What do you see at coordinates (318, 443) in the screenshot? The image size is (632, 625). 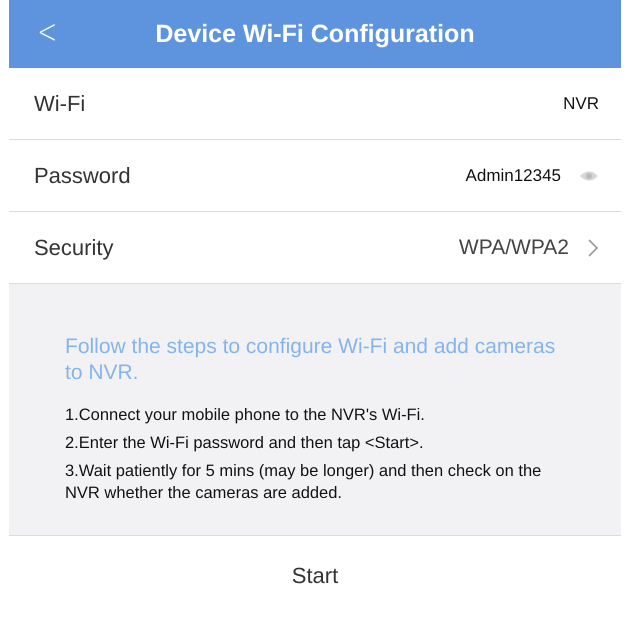 I see `instruction-step: 2.Enter the Wi-Fi password and then tap <Start>.` at bounding box center [318, 443].